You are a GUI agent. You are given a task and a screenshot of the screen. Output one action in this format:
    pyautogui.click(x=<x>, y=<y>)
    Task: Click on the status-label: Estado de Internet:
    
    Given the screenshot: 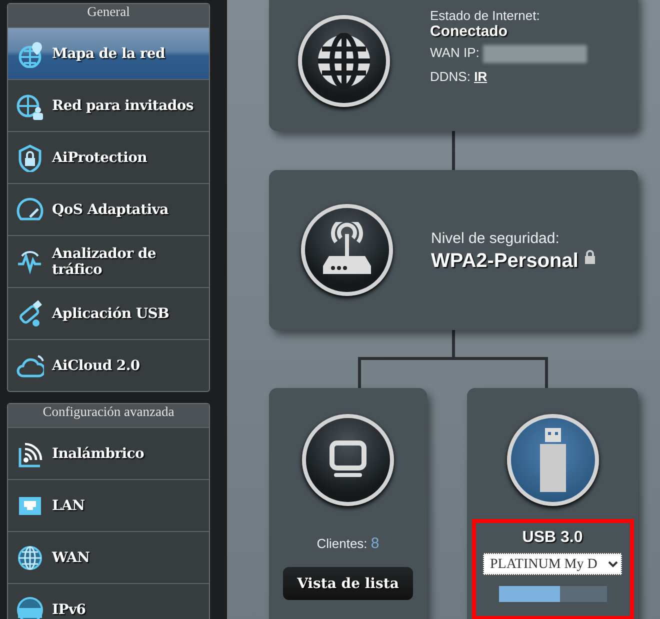 What is the action you would take?
    pyautogui.click(x=485, y=16)
    